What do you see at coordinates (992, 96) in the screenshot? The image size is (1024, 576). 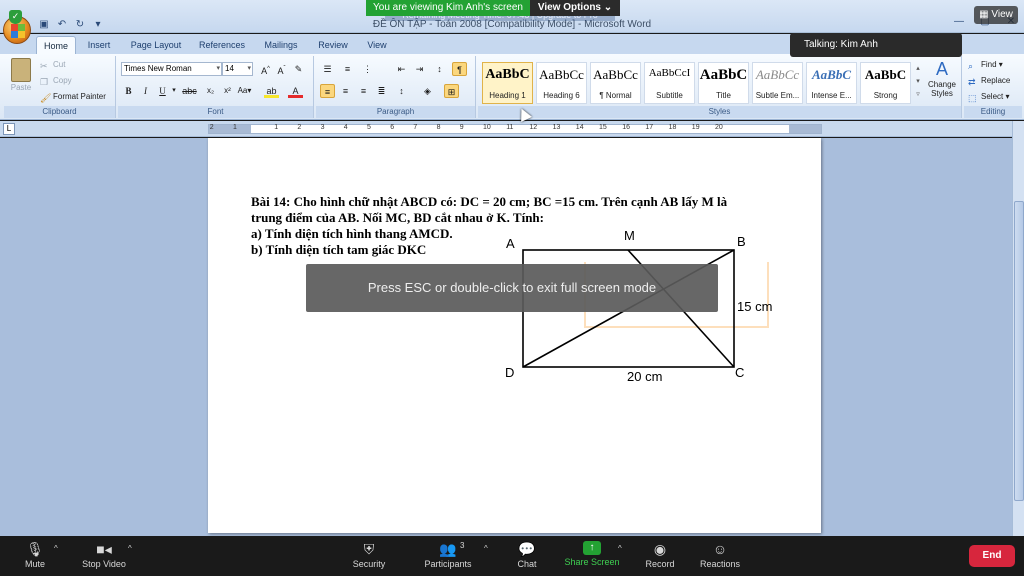 I see `select-label: Select` at bounding box center [992, 96].